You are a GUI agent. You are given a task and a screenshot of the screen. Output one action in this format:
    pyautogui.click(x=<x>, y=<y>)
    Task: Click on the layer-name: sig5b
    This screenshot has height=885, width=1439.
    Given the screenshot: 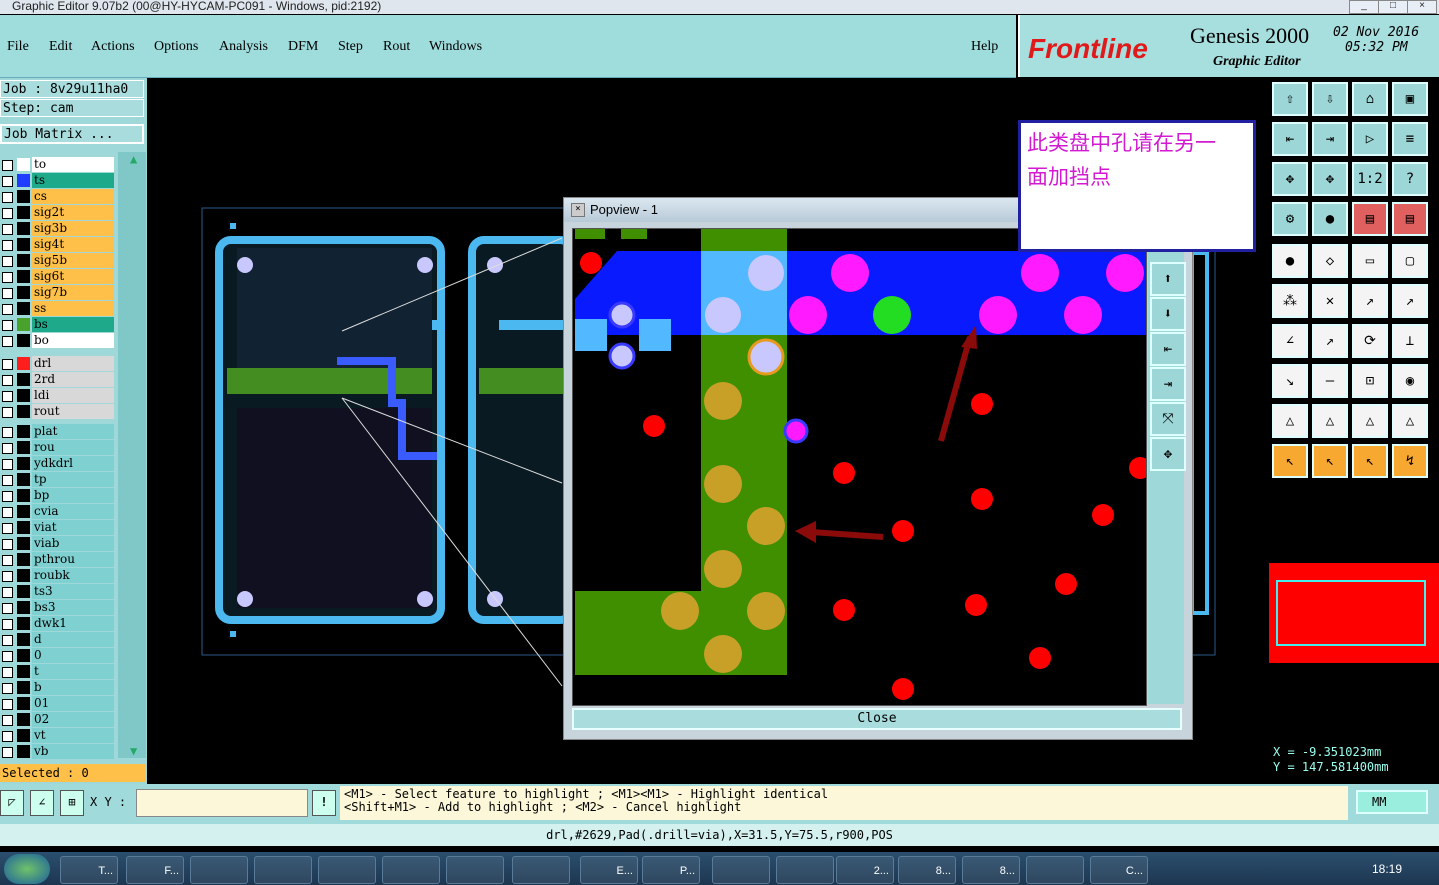 What is the action you would take?
    pyautogui.click(x=73, y=260)
    